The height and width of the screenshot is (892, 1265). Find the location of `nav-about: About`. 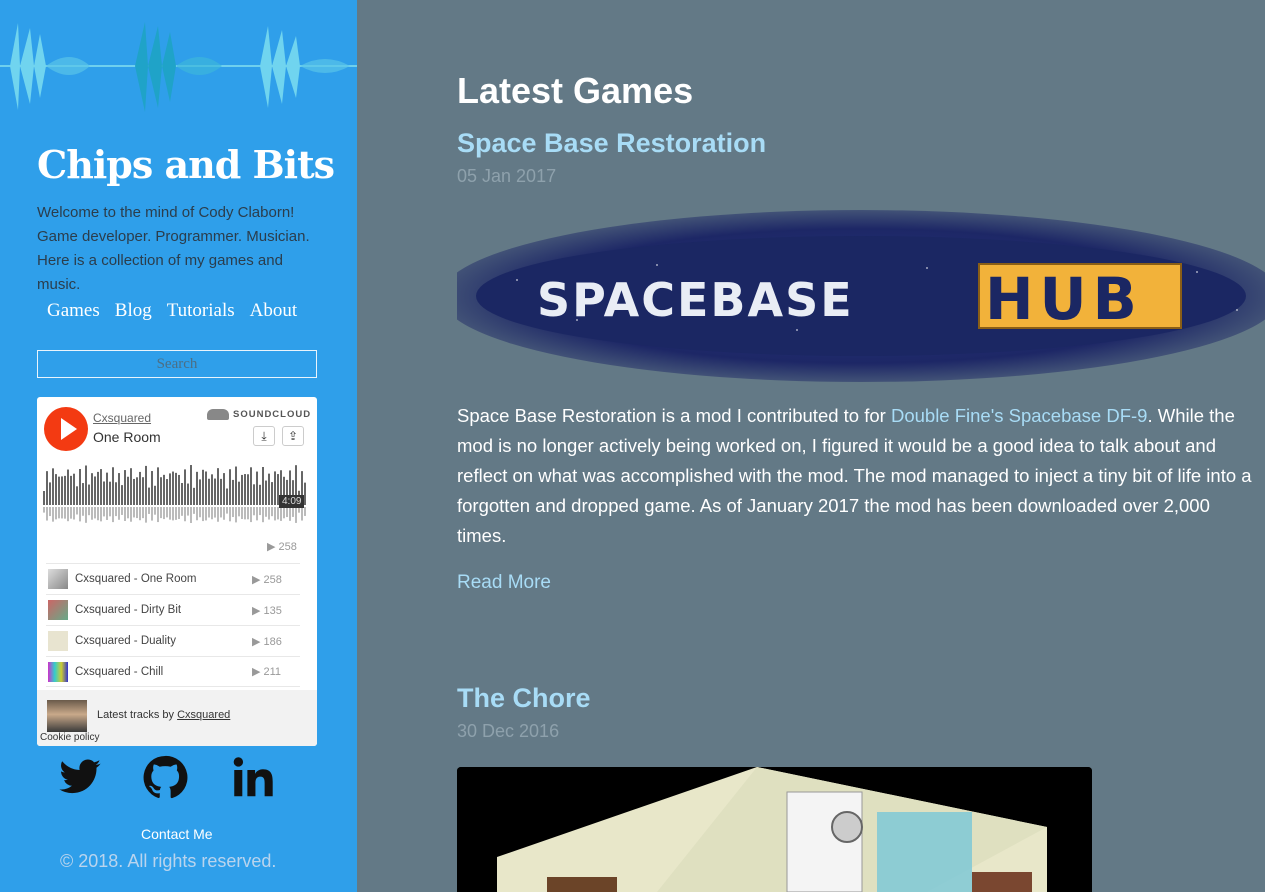

nav-about: About is located at coordinates (274, 311).